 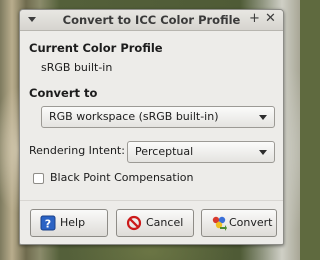 I want to click on pin-icon: +, so click(x=254, y=19).